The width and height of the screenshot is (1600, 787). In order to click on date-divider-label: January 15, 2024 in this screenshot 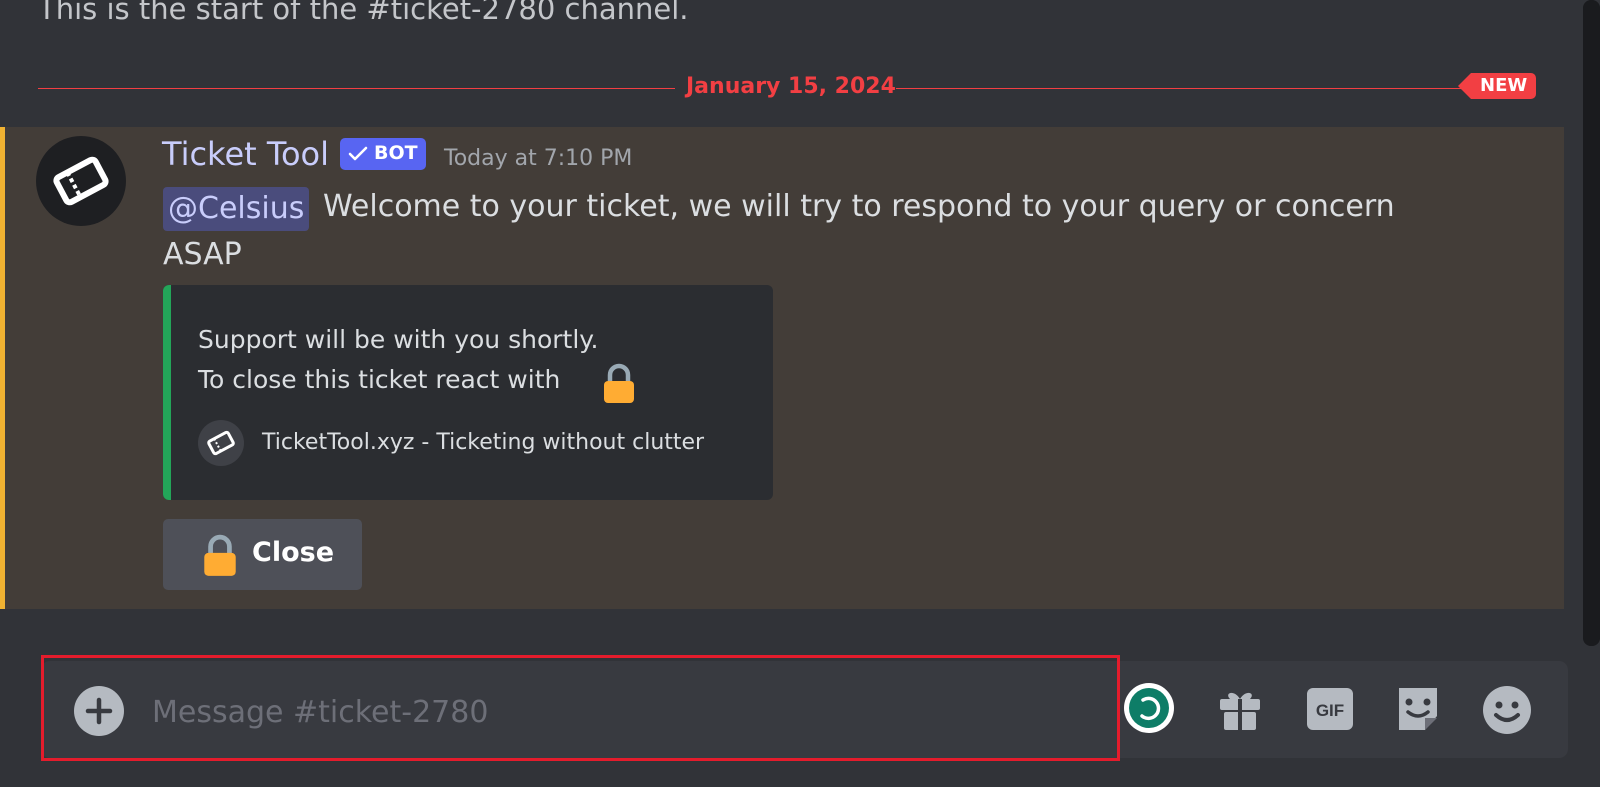, I will do `click(791, 86)`.